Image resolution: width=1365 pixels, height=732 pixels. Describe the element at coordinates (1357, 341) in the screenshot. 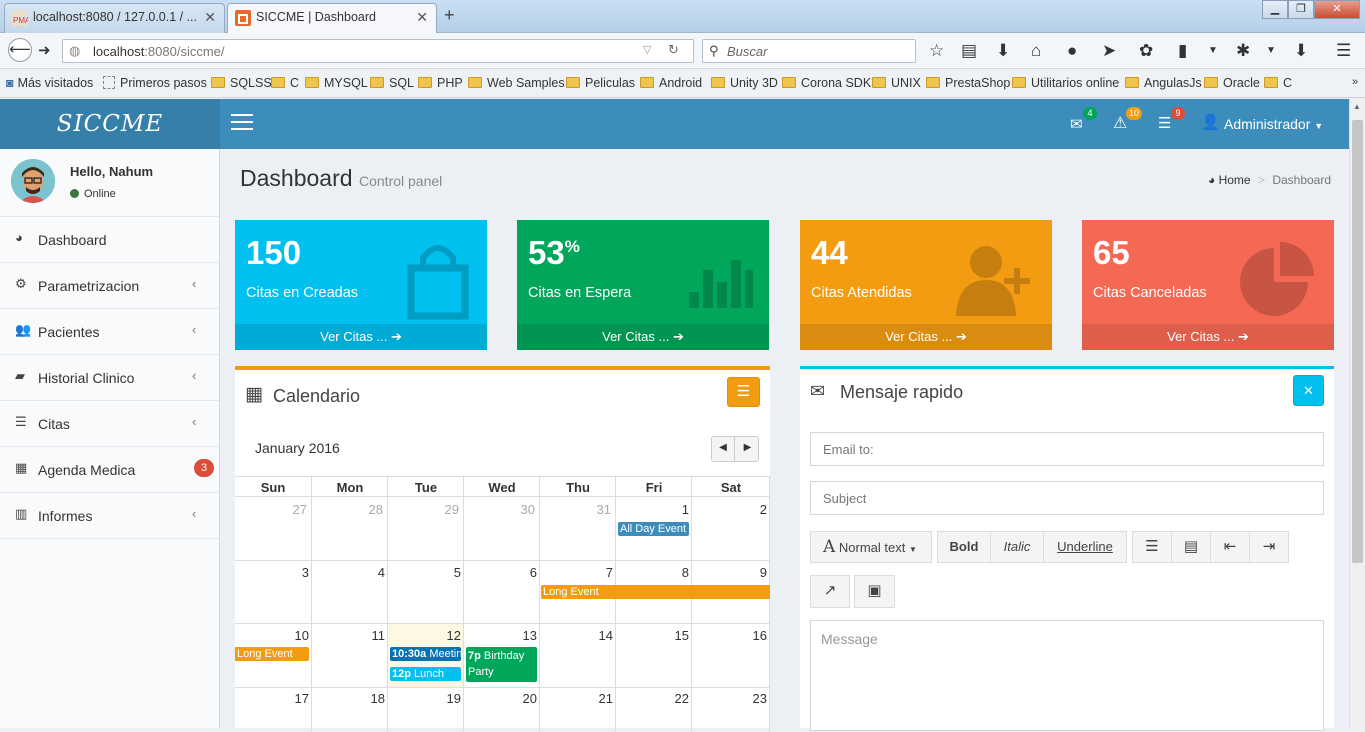

I see `scrollbar-thumb` at that location.